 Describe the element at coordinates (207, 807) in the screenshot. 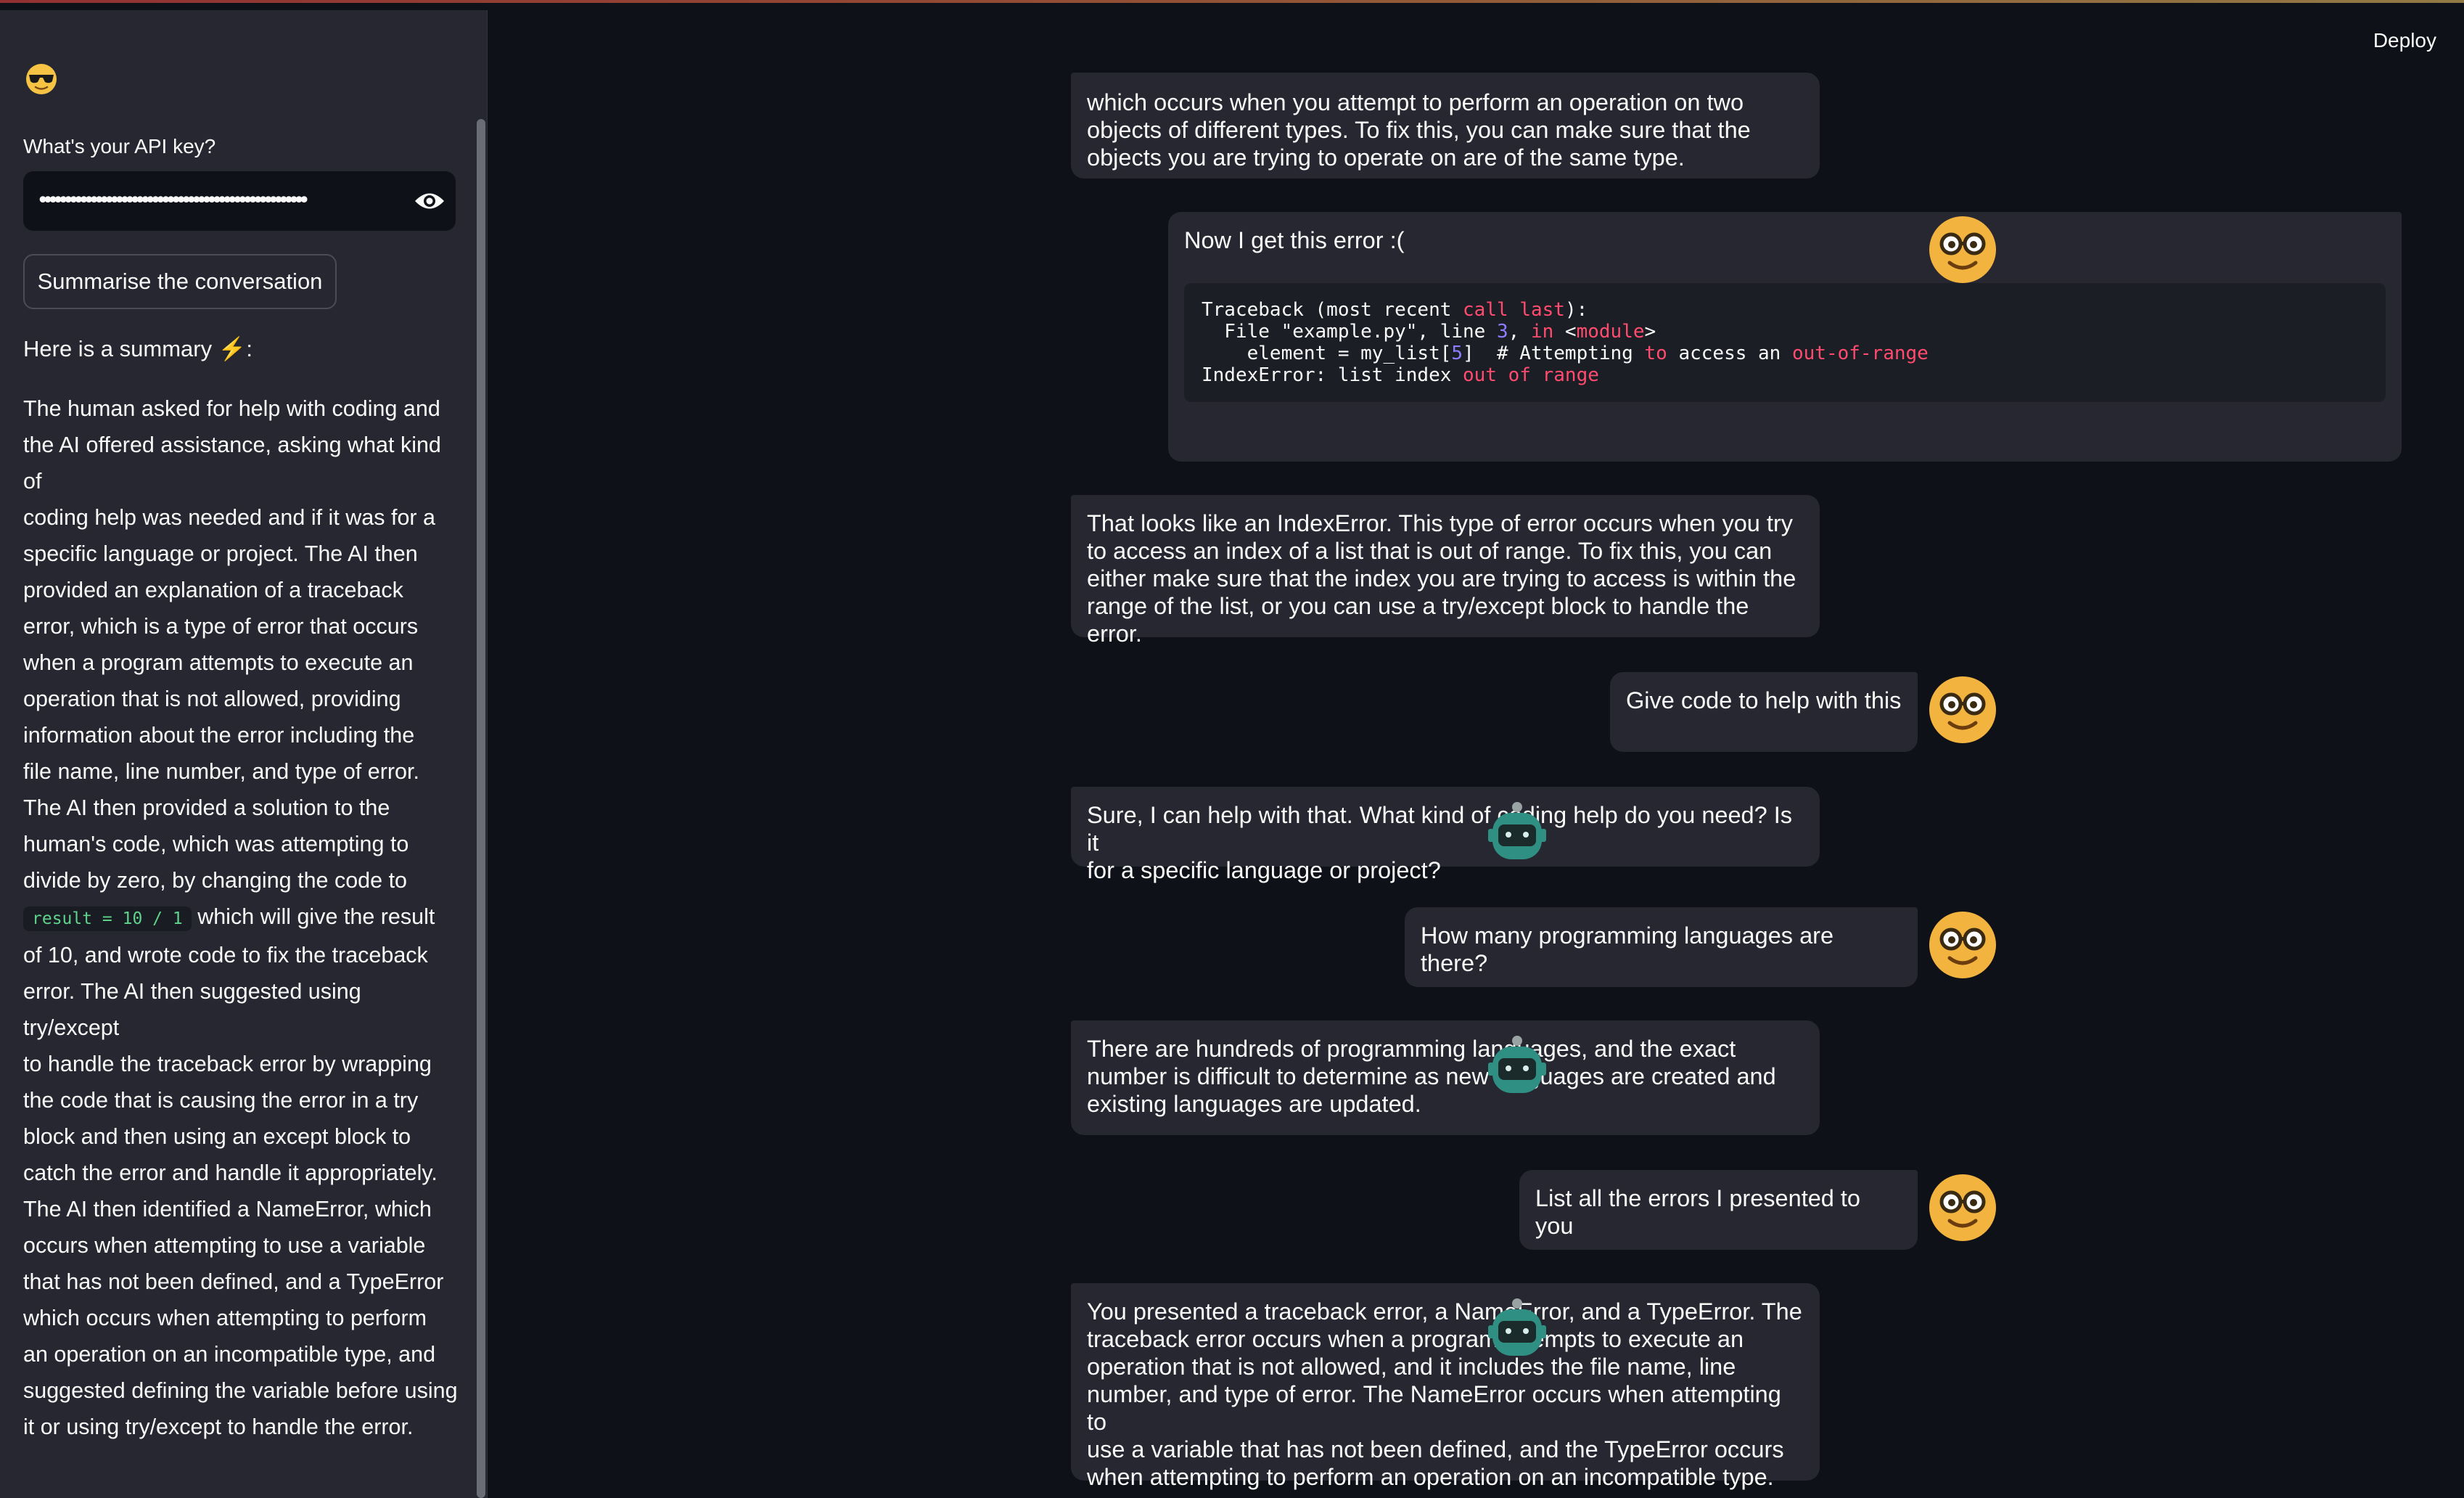

I see `summary-line: The AI then provided a solution to the` at that location.